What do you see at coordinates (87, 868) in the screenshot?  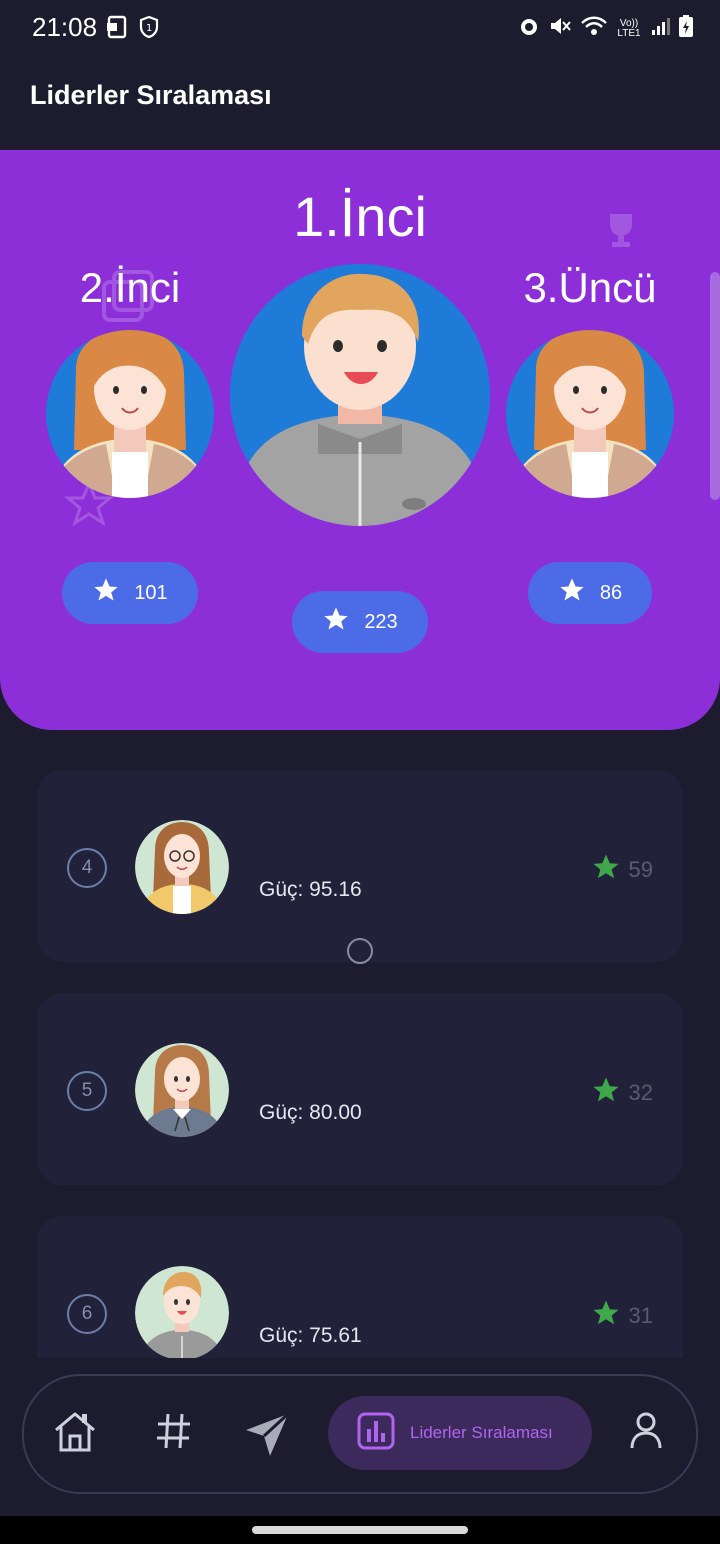 I see `rank-number: 4` at bounding box center [87, 868].